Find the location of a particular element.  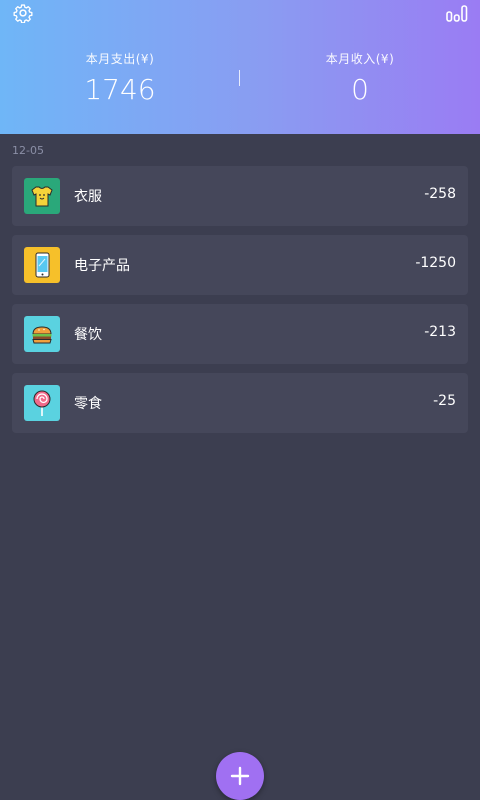

category-name: 电子产品 is located at coordinates (102, 266).